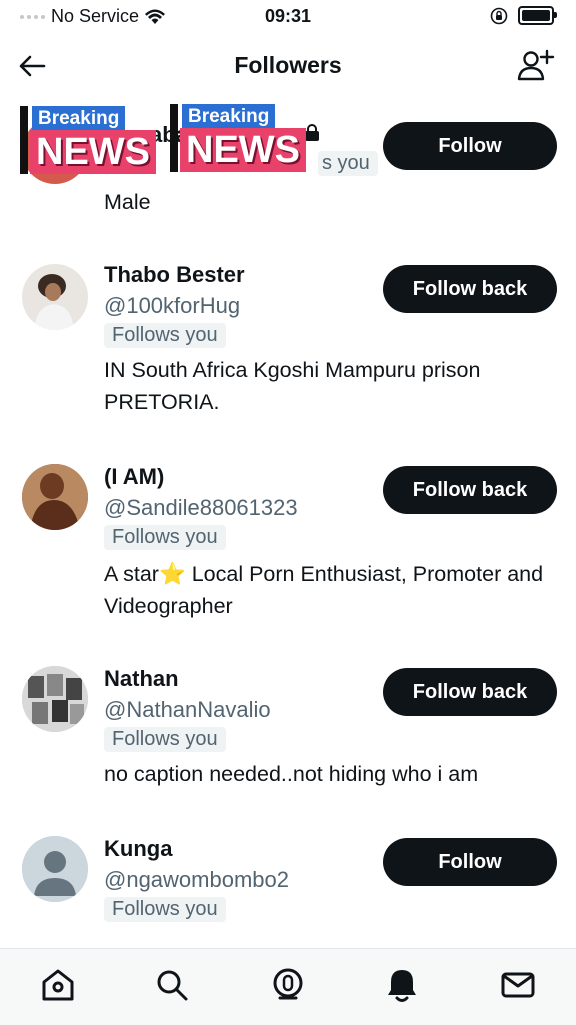 This screenshot has width=576, height=1025. I want to click on nav-bar: Followers, so click(288, 66).